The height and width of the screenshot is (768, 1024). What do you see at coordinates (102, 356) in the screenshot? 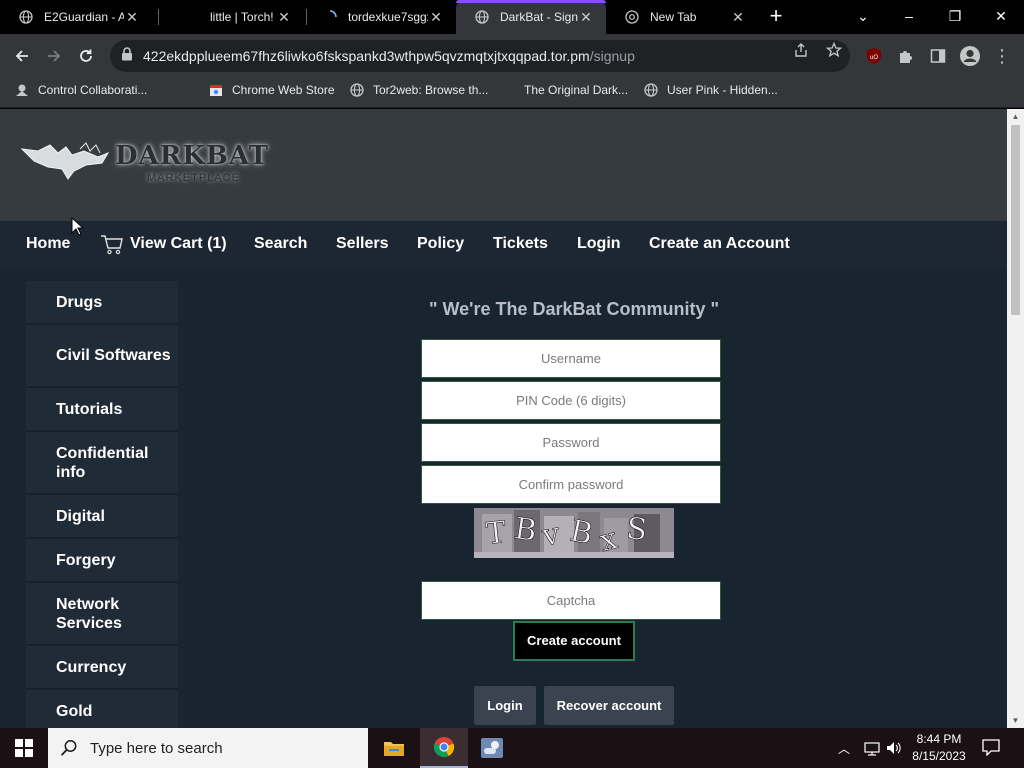
I see `category-civil-softwares: Civil Softwares` at bounding box center [102, 356].